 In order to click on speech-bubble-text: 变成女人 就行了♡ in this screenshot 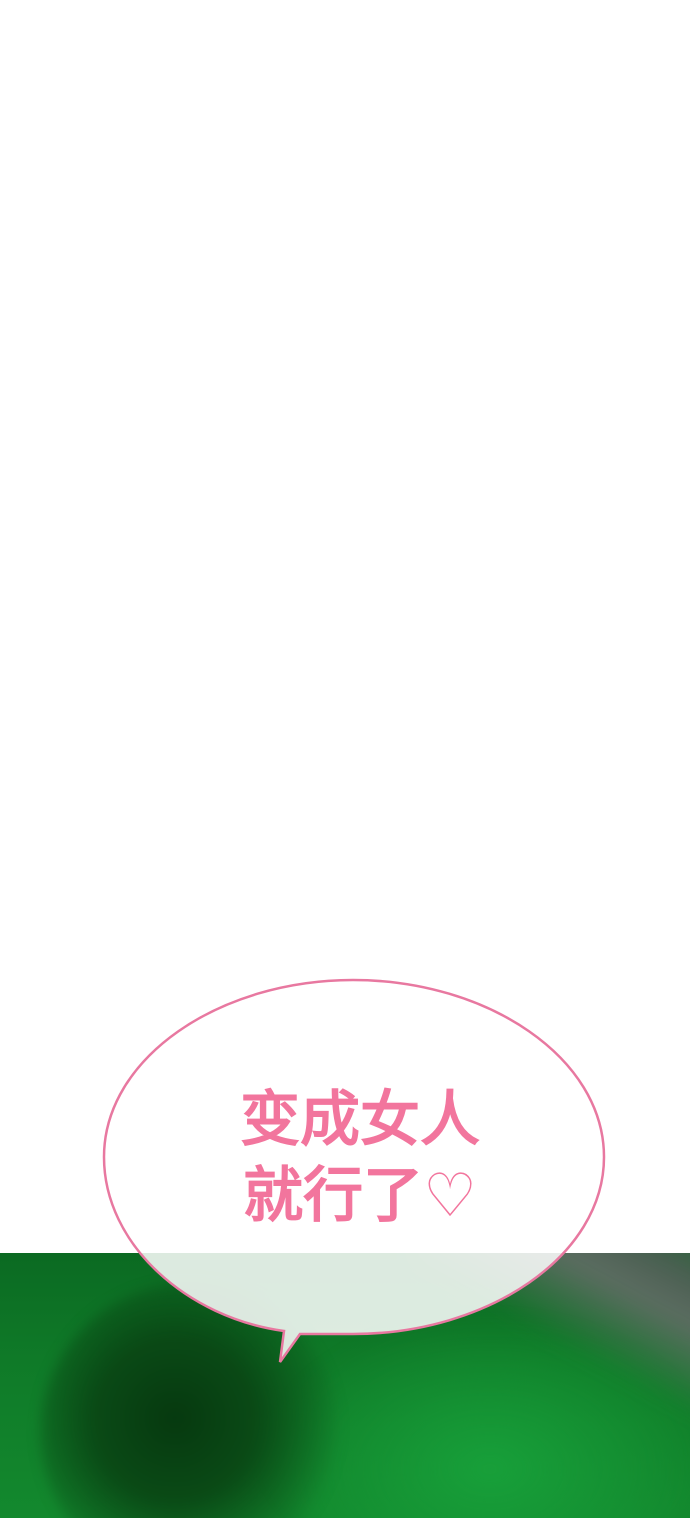, I will do `click(360, 1158)`.